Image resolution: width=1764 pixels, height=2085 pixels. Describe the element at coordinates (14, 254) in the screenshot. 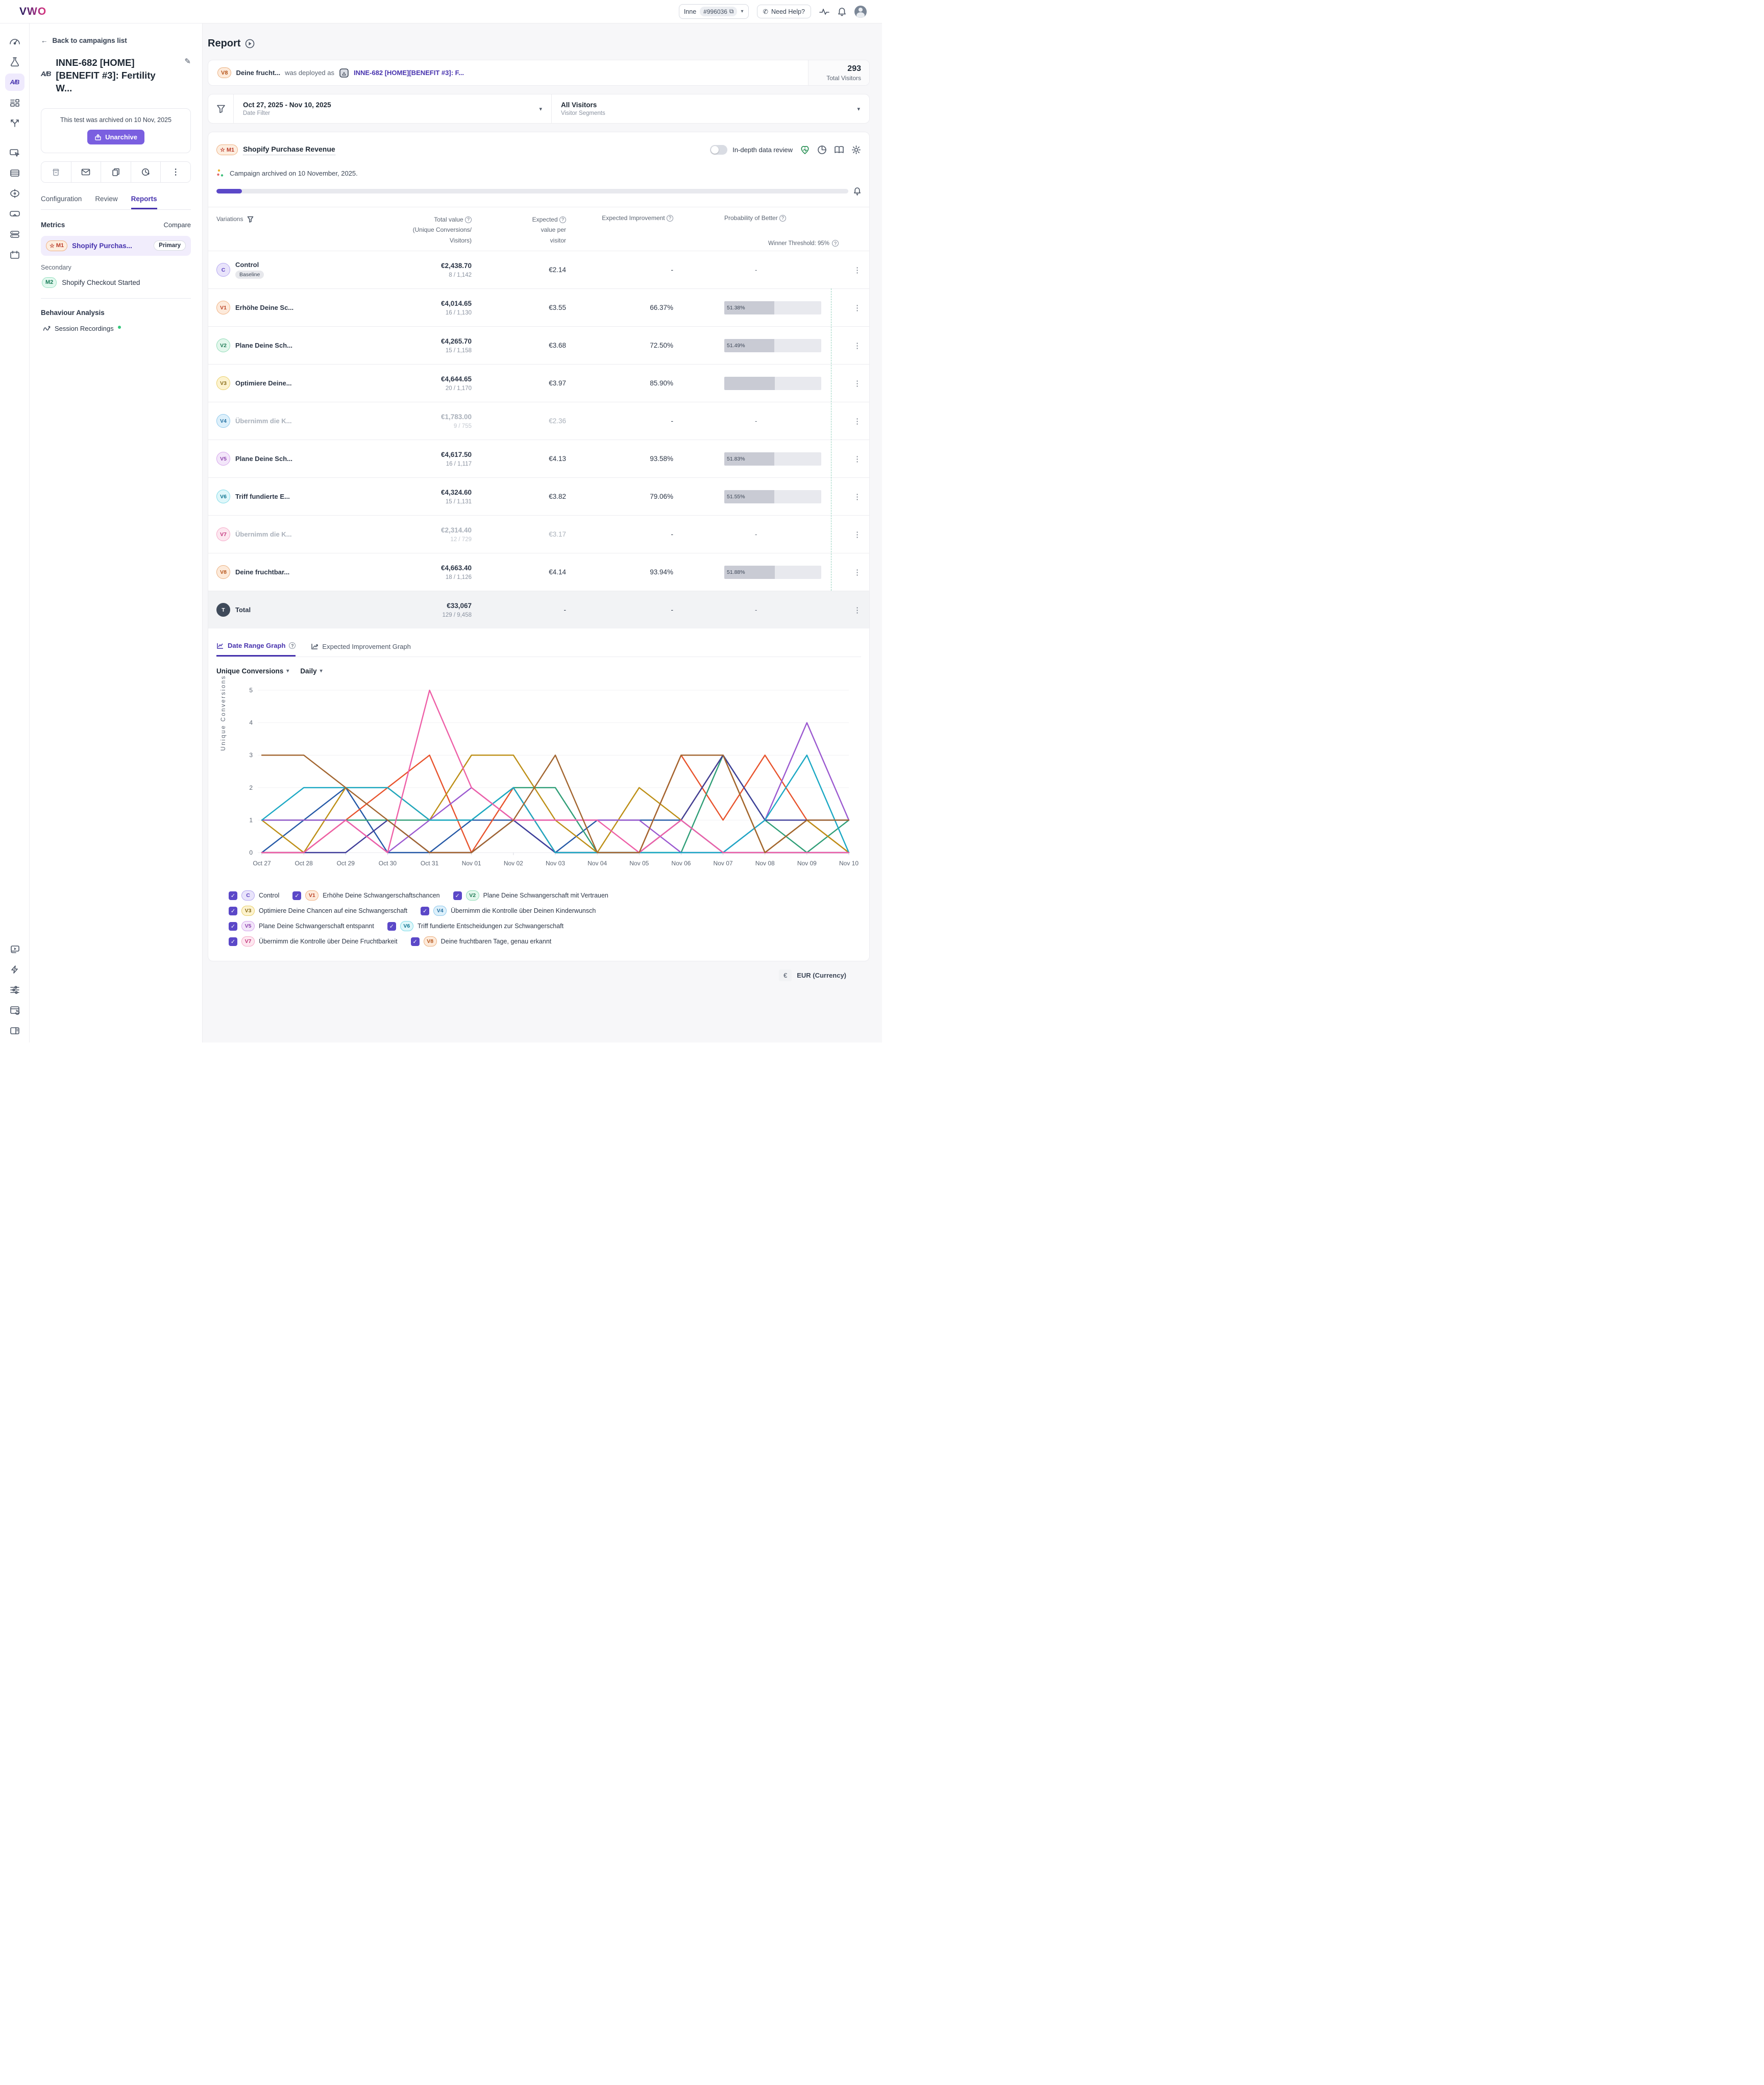

I see `calendar-icon` at that location.